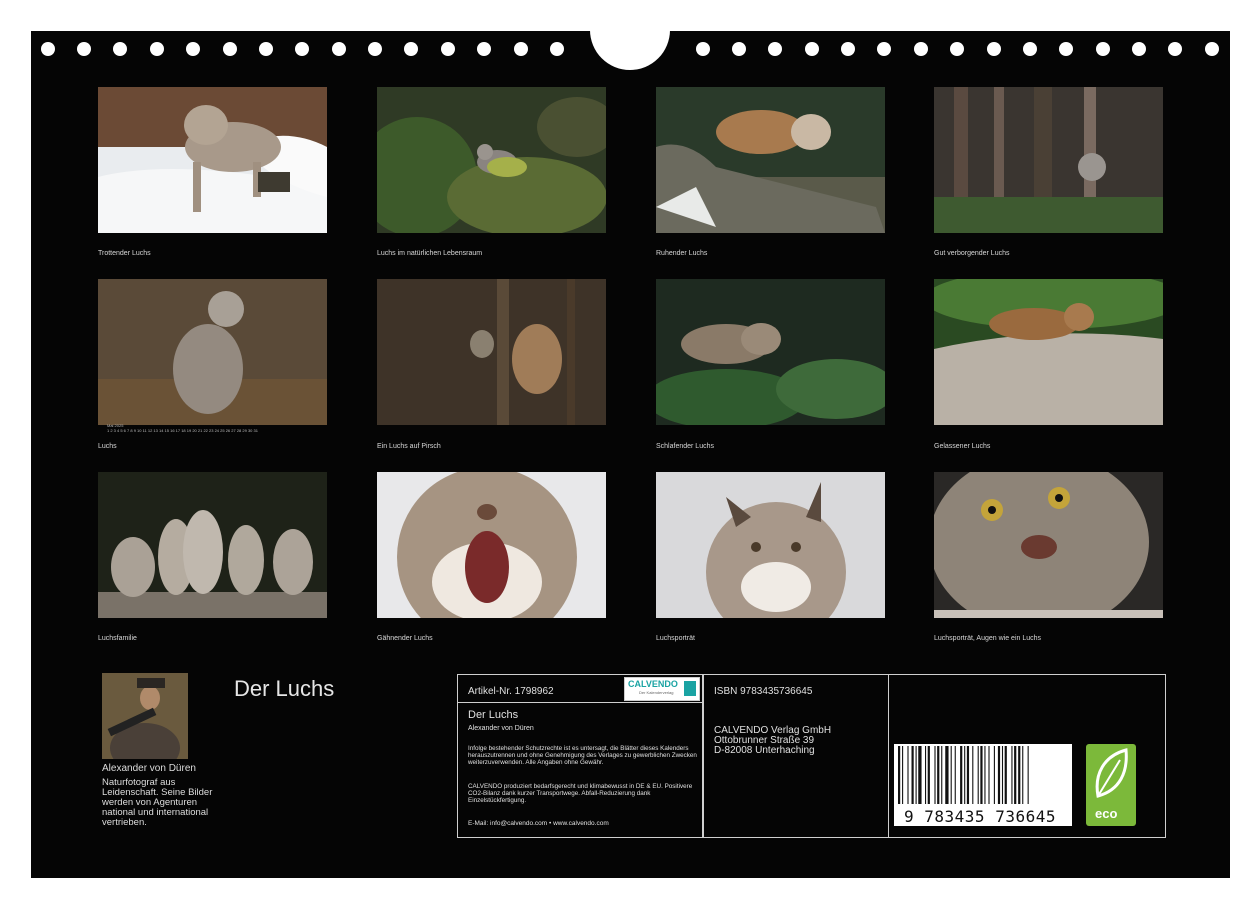 The image size is (1260, 908). Describe the element at coordinates (972, 253) in the screenshot. I see `photo-caption: Gut verborgender Luchs` at that location.